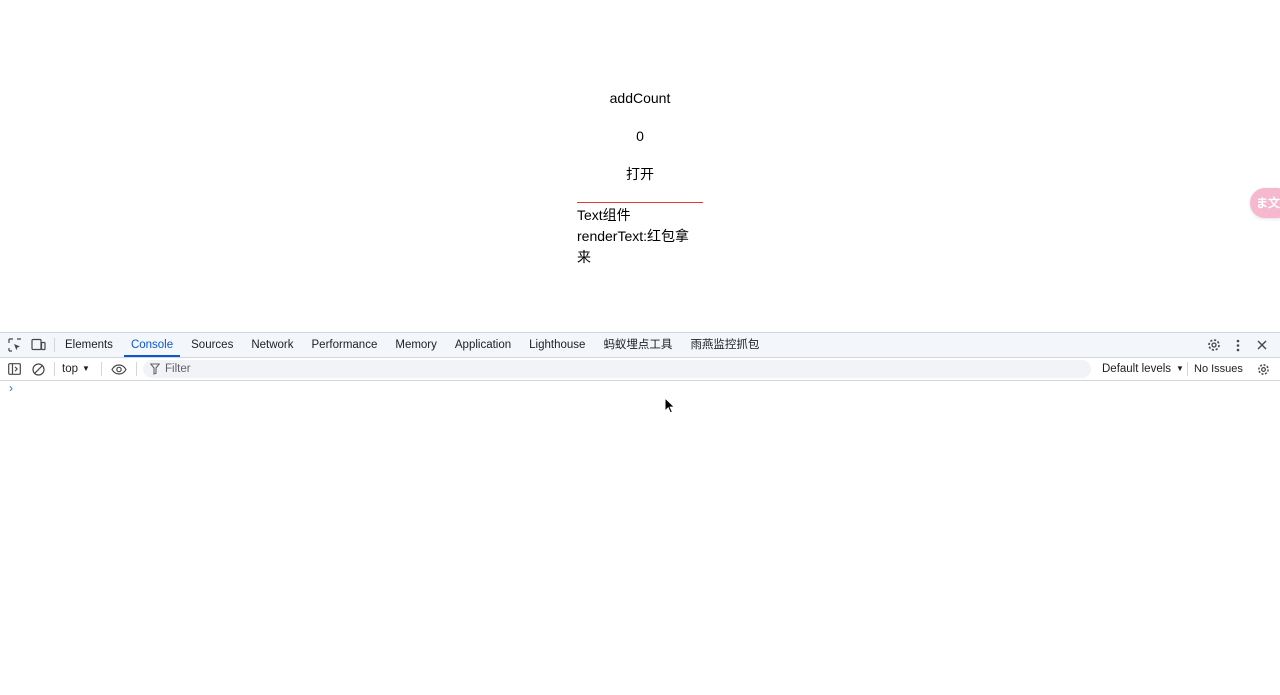  Describe the element at coordinates (212, 345) in the screenshot. I see `tab-sources: Sources` at that location.